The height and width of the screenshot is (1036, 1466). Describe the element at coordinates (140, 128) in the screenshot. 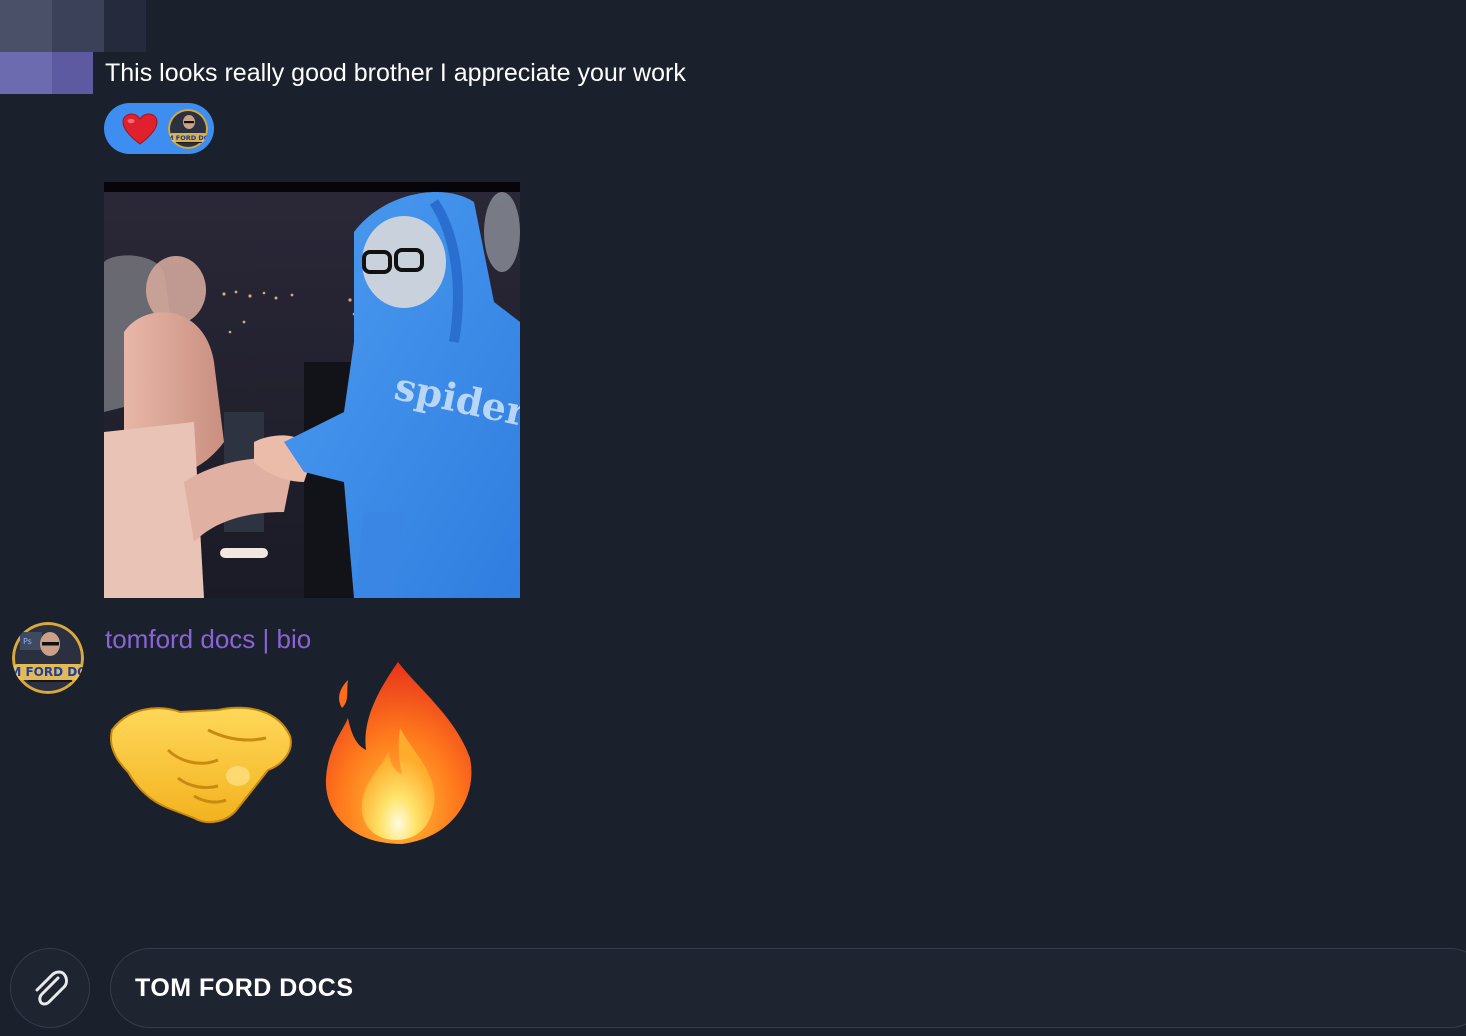

I see `red-heart-icon` at that location.